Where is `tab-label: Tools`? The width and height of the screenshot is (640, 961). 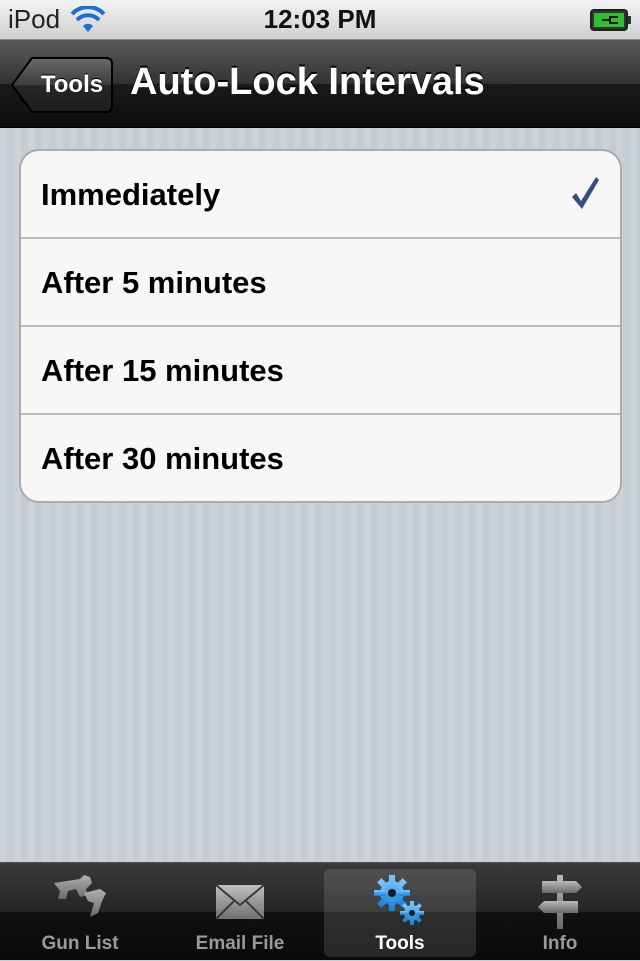 tab-label: Tools is located at coordinates (400, 943).